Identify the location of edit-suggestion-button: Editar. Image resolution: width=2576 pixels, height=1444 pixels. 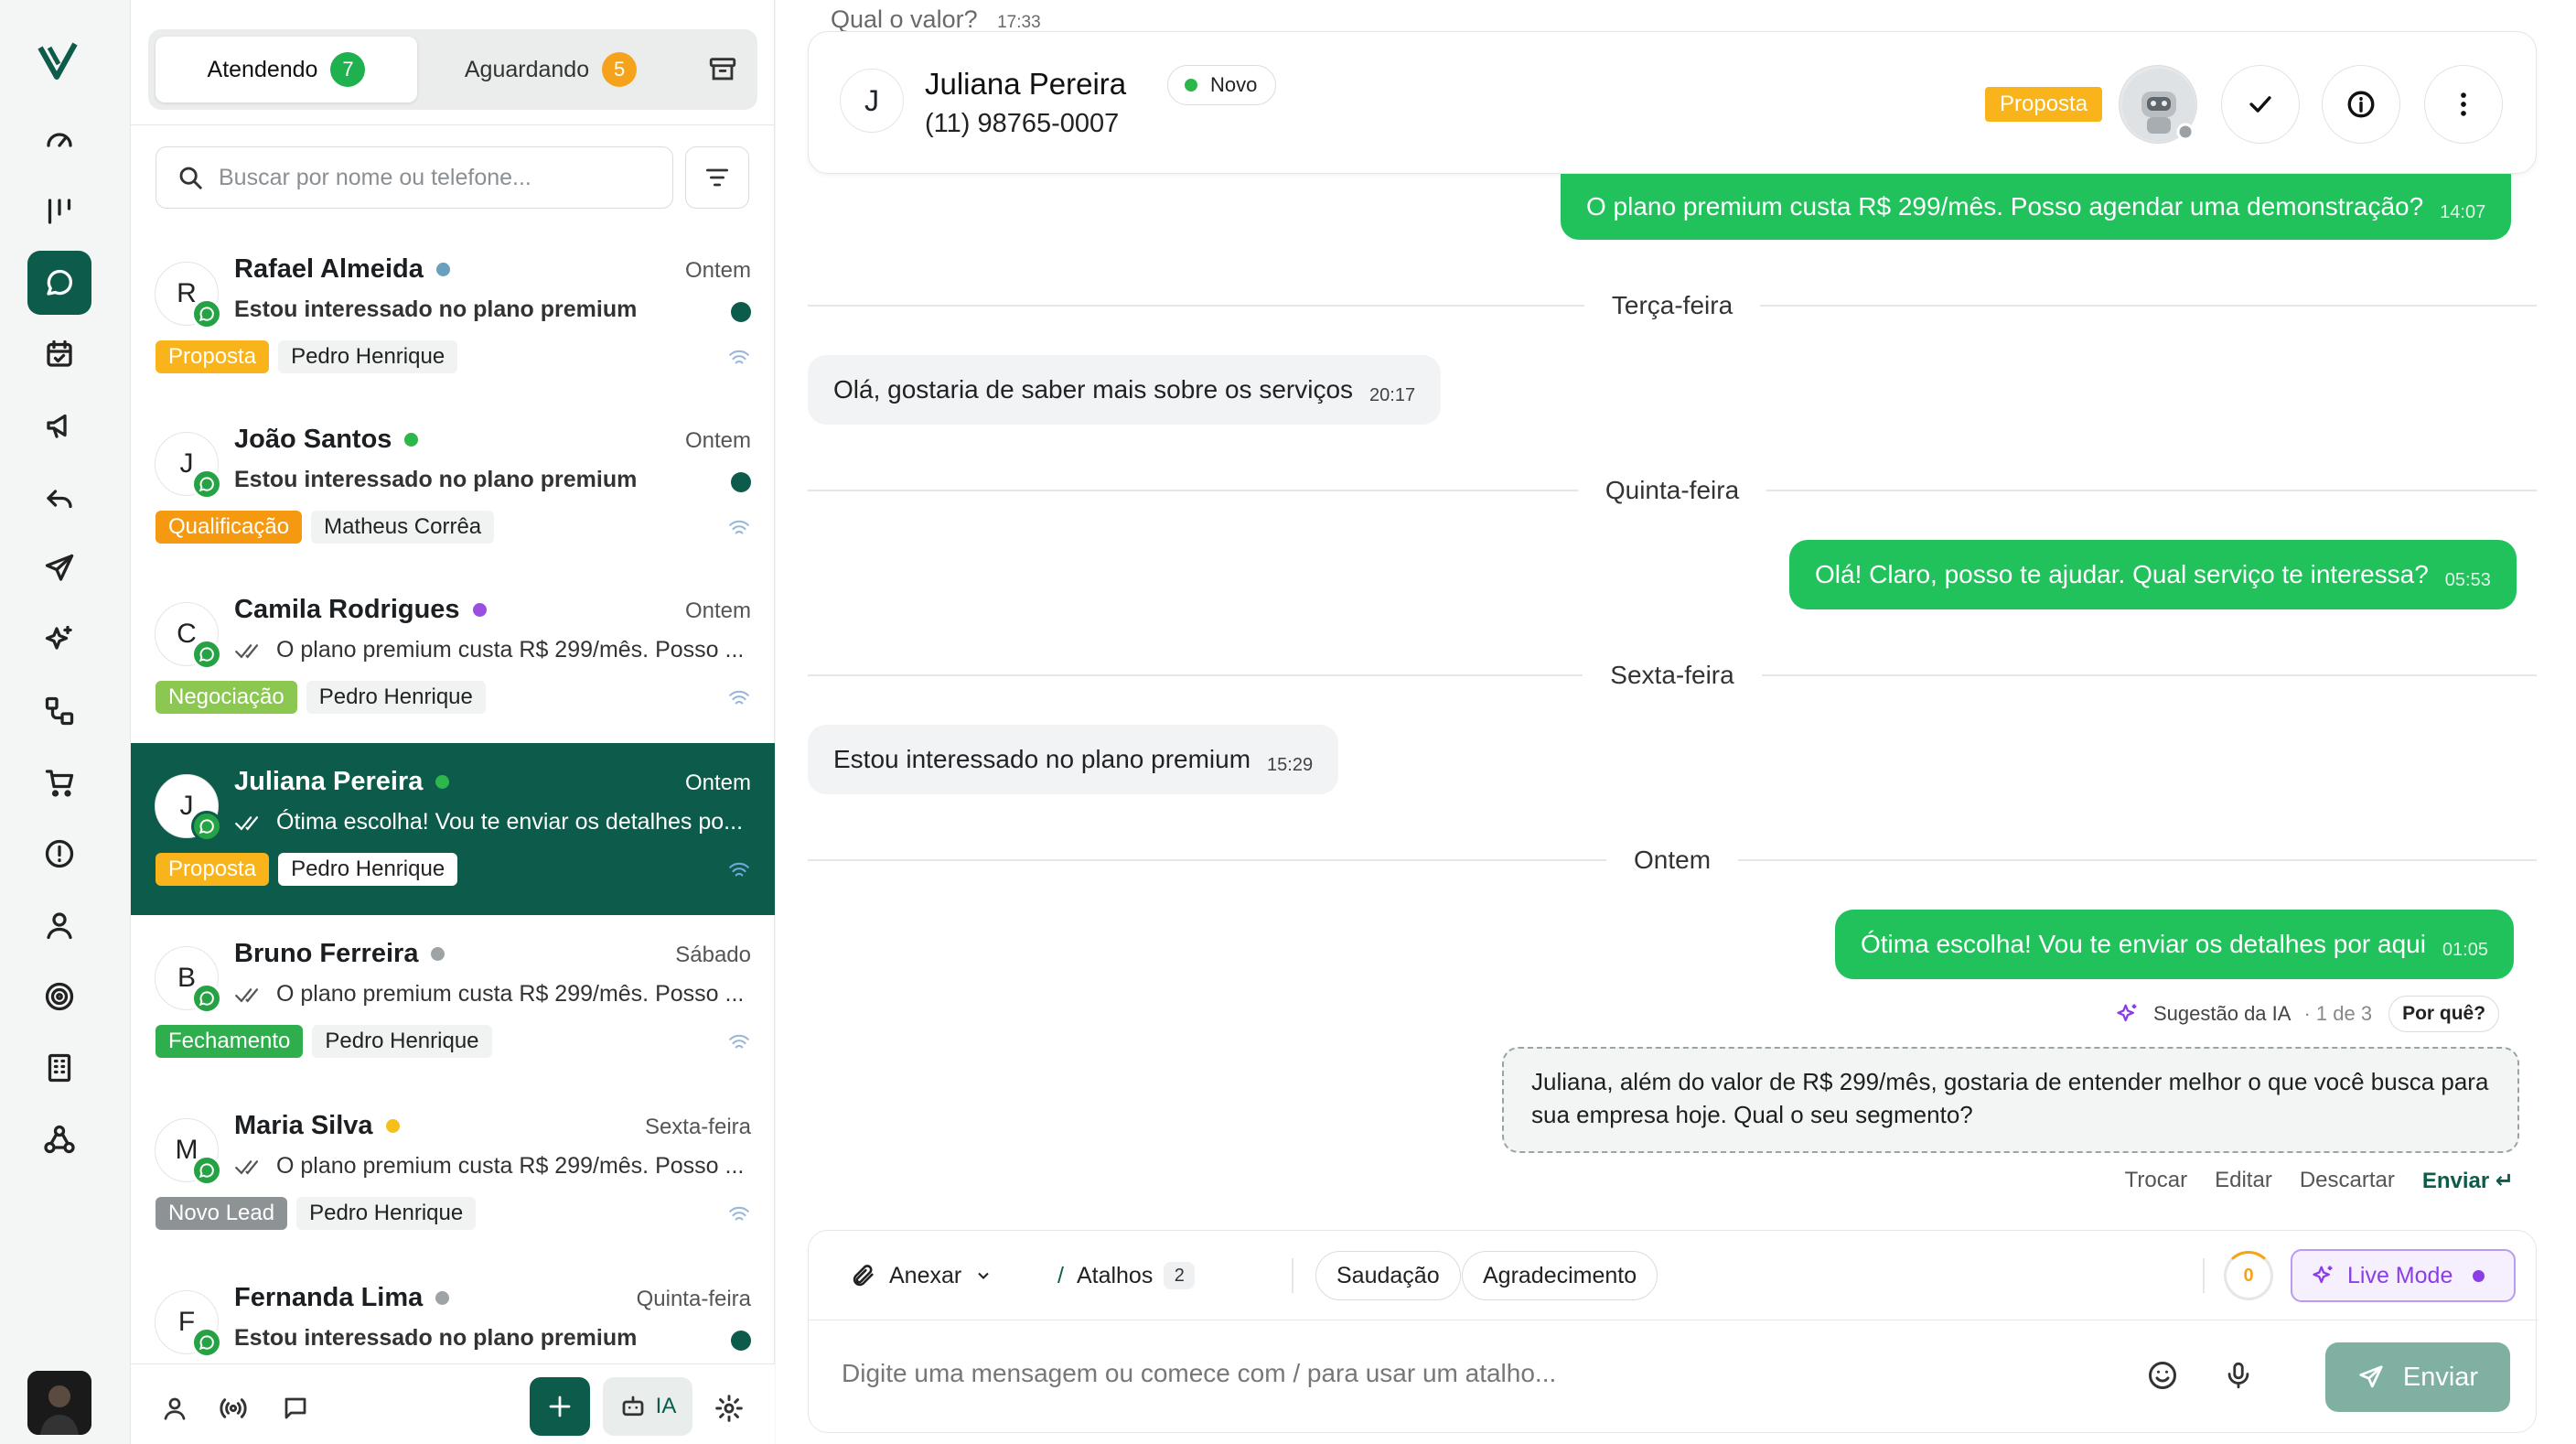
(2244, 1181).